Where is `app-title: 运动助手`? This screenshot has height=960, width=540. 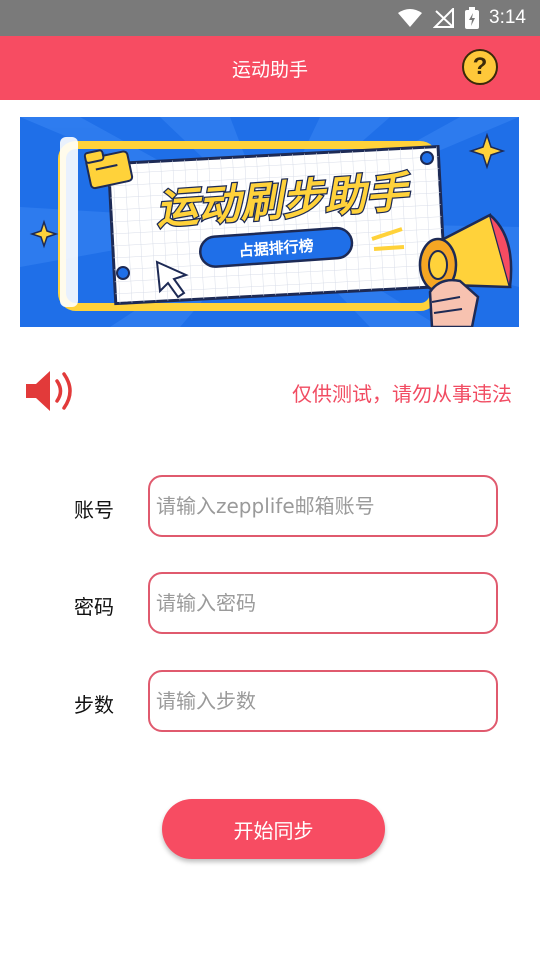 app-title: 运动助手 is located at coordinates (269, 69).